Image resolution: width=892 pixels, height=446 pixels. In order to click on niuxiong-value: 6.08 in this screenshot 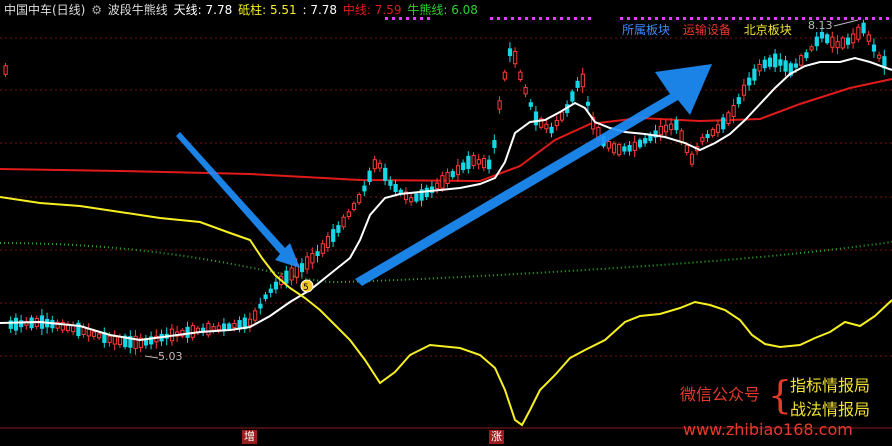, I will do `click(464, 10)`.